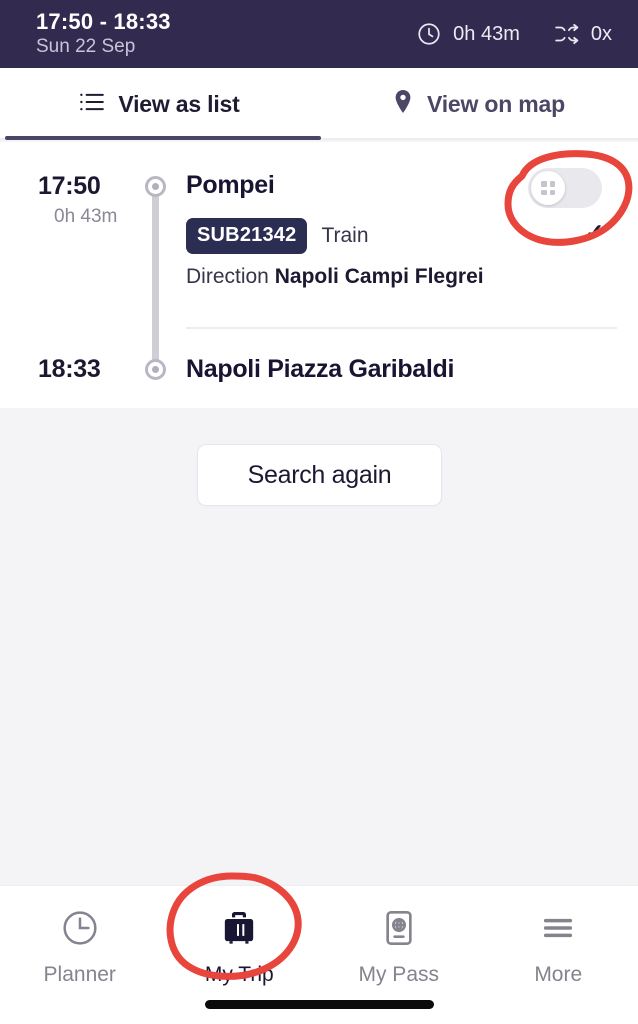 The image size is (638, 1024). I want to click on trip-header: 17:50 - 18:33 Sun 22 Sep 0h 43m 0x, so click(319, 34).